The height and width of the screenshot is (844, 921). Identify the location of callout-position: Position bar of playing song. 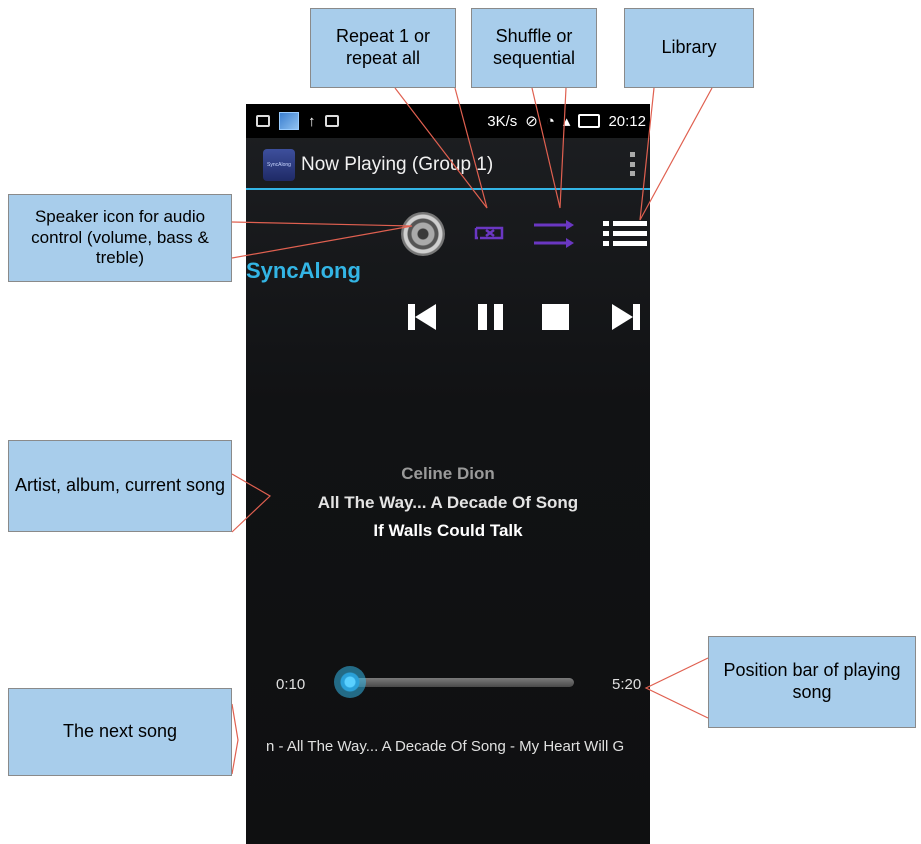
(812, 682).